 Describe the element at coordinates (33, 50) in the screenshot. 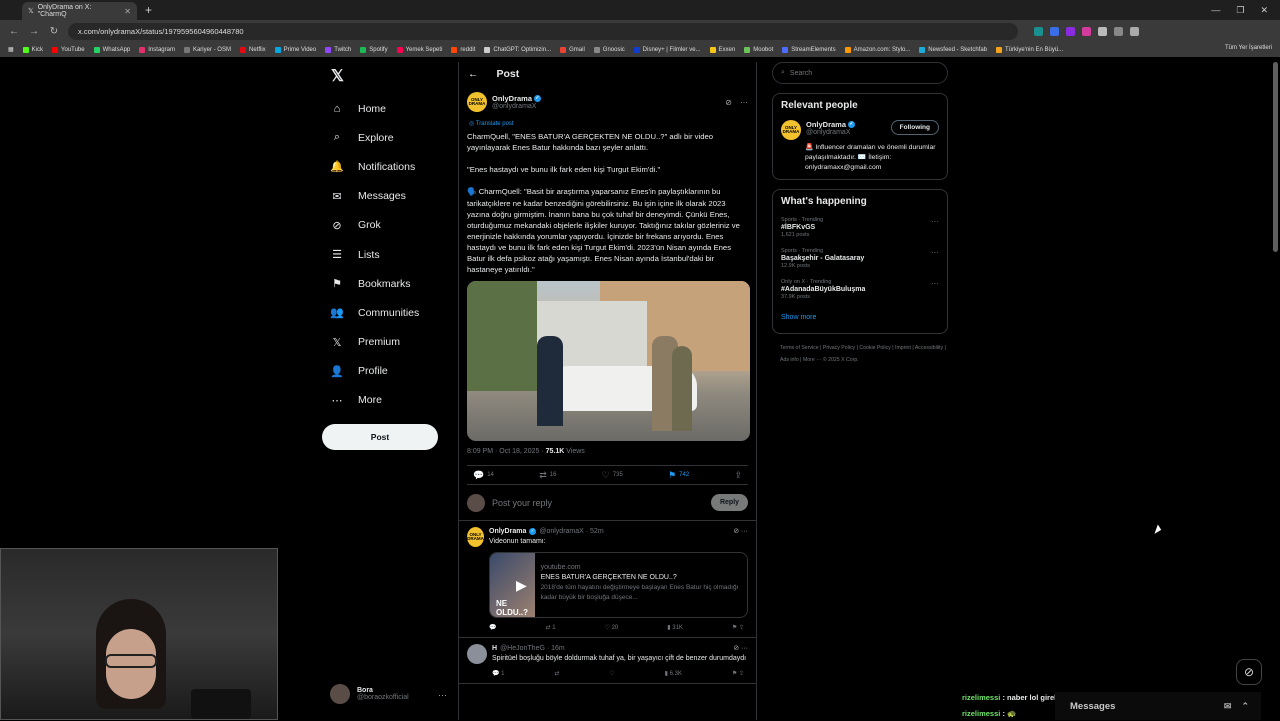

I see `bookmark-item: Kick` at that location.